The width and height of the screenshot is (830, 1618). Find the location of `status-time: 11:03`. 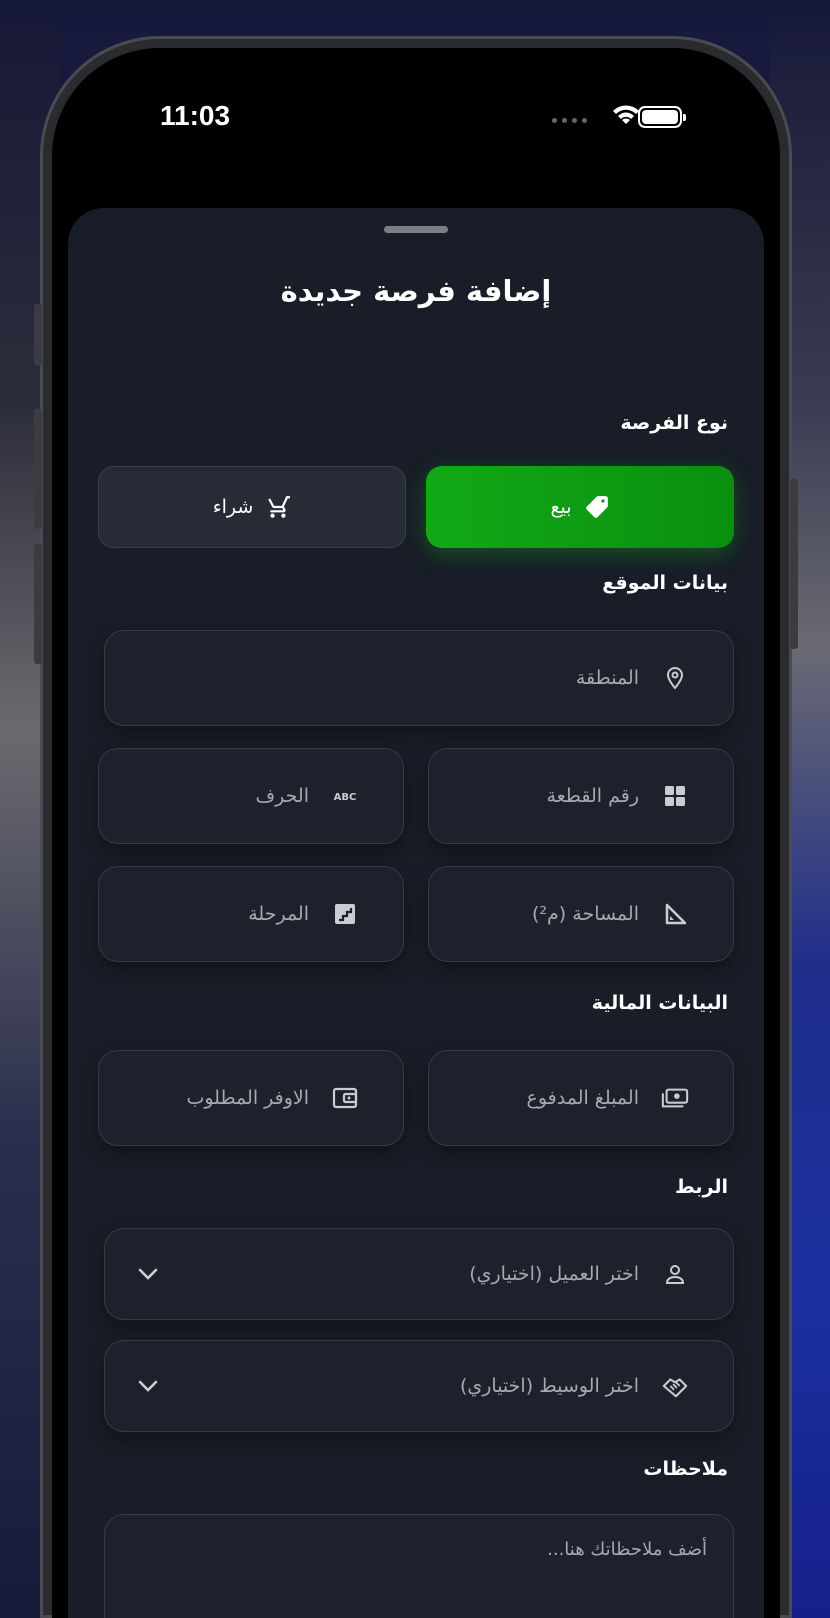

status-time: 11:03 is located at coordinates (195, 115).